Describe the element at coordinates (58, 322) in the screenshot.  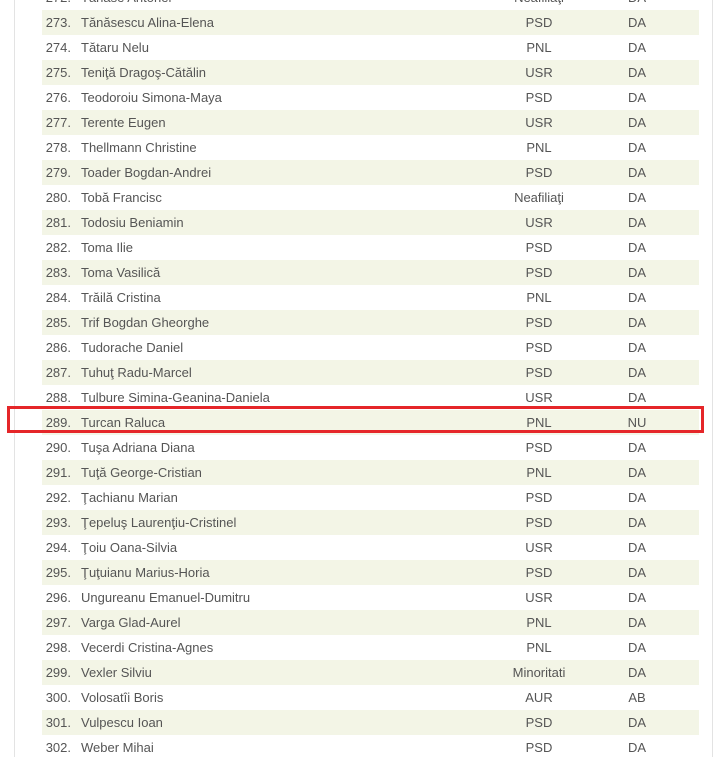
I see `row-number: 285.` at that location.